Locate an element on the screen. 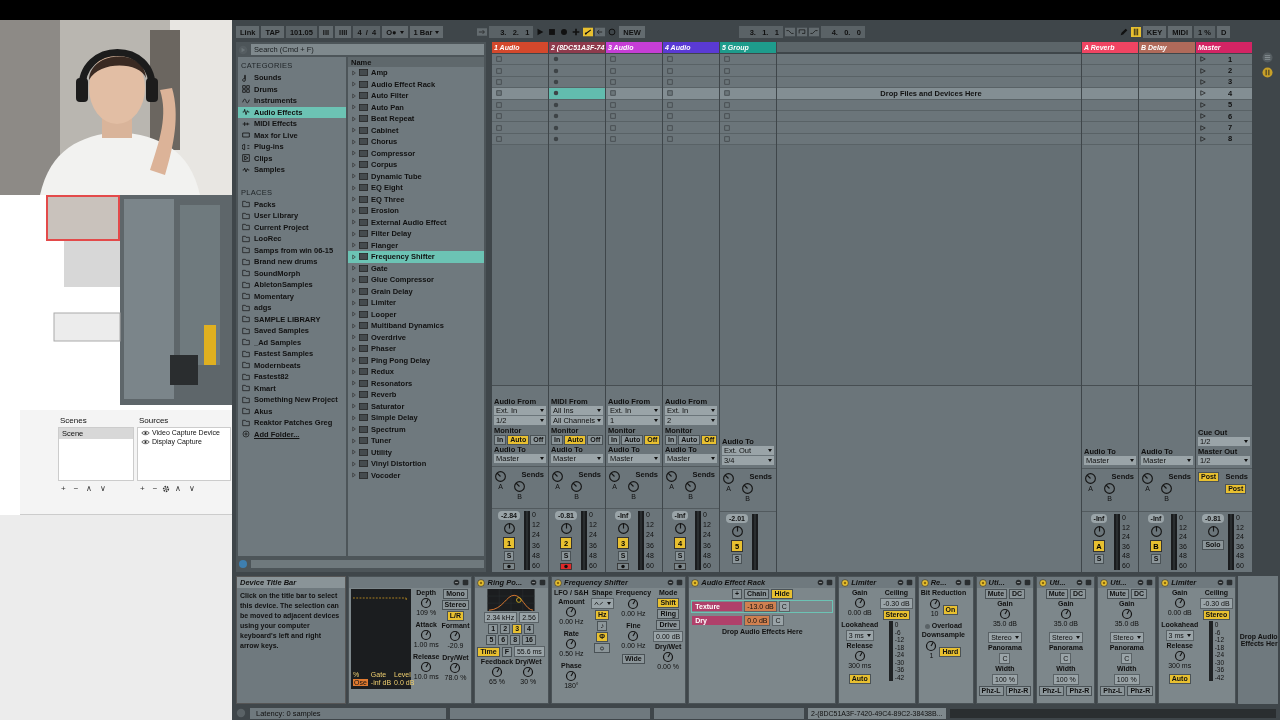 The width and height of the screenshot is (1280, 720). arm-button is located at coordinates (566, 566).